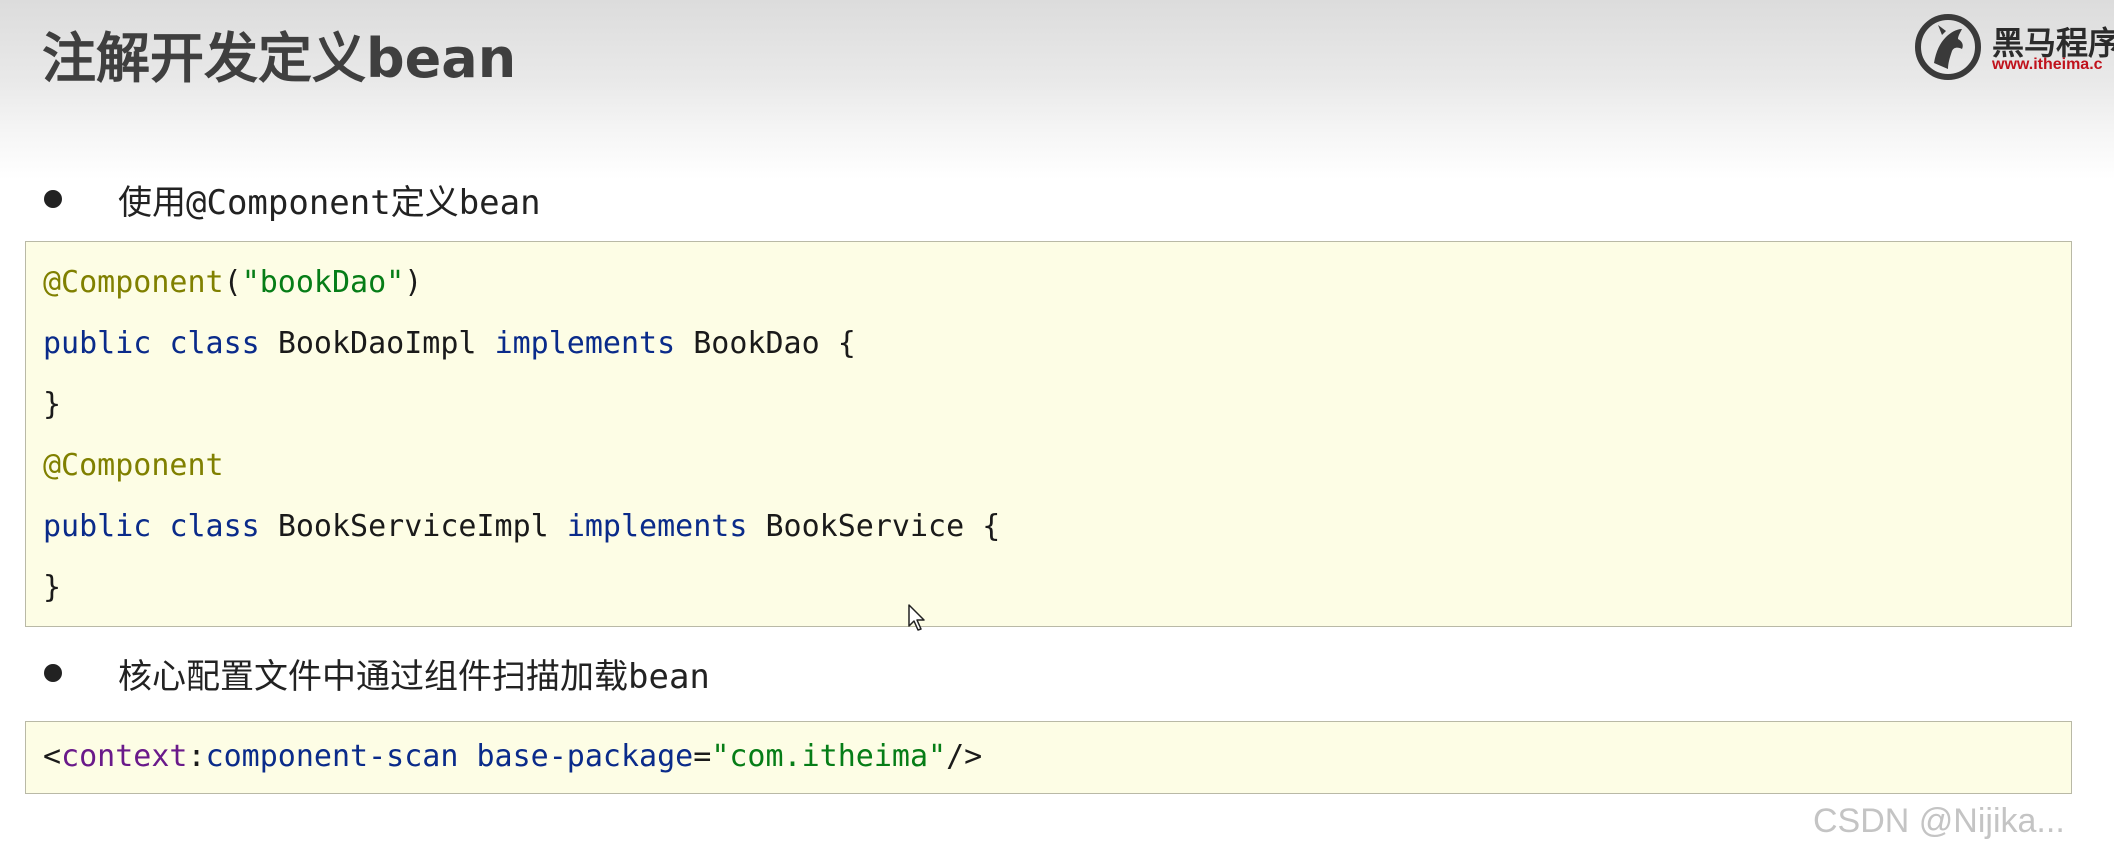 This screenshot has width=2114, height=863. What do you see at coordinates (413, 526) in the screenshot?
I see `code-class-name: BookServiceImpl` at bounding box center [413, 526].